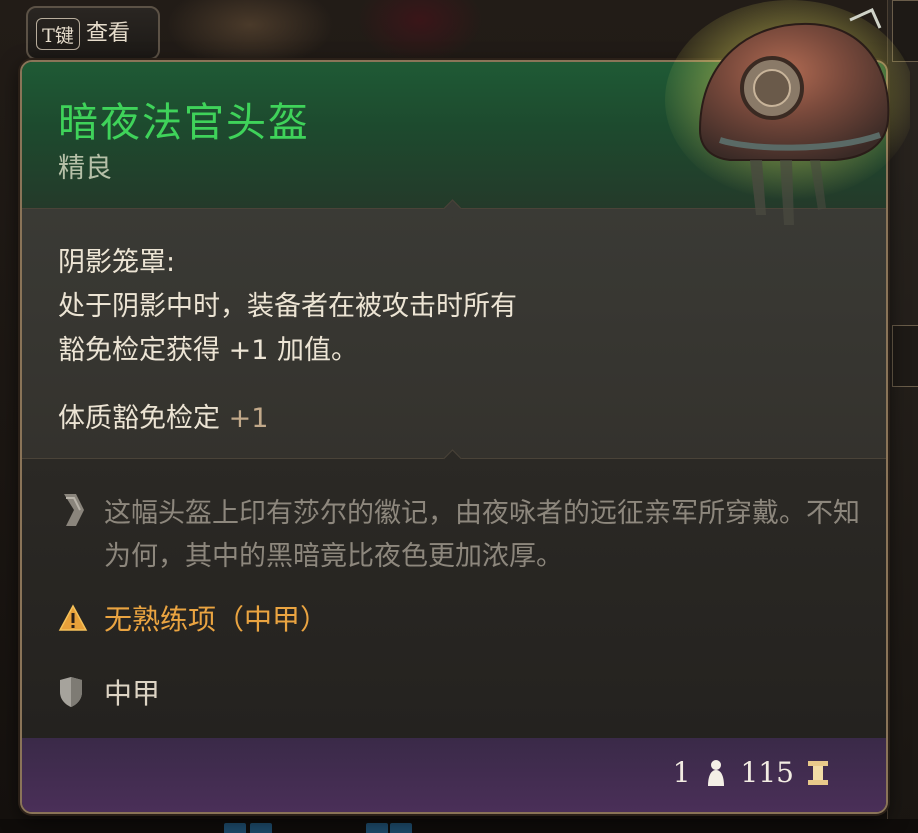 The image size is (918, 833). Describe the element at coordinates (85, 168) in the screenshot. I see `item-rarity: 精良` at that location.